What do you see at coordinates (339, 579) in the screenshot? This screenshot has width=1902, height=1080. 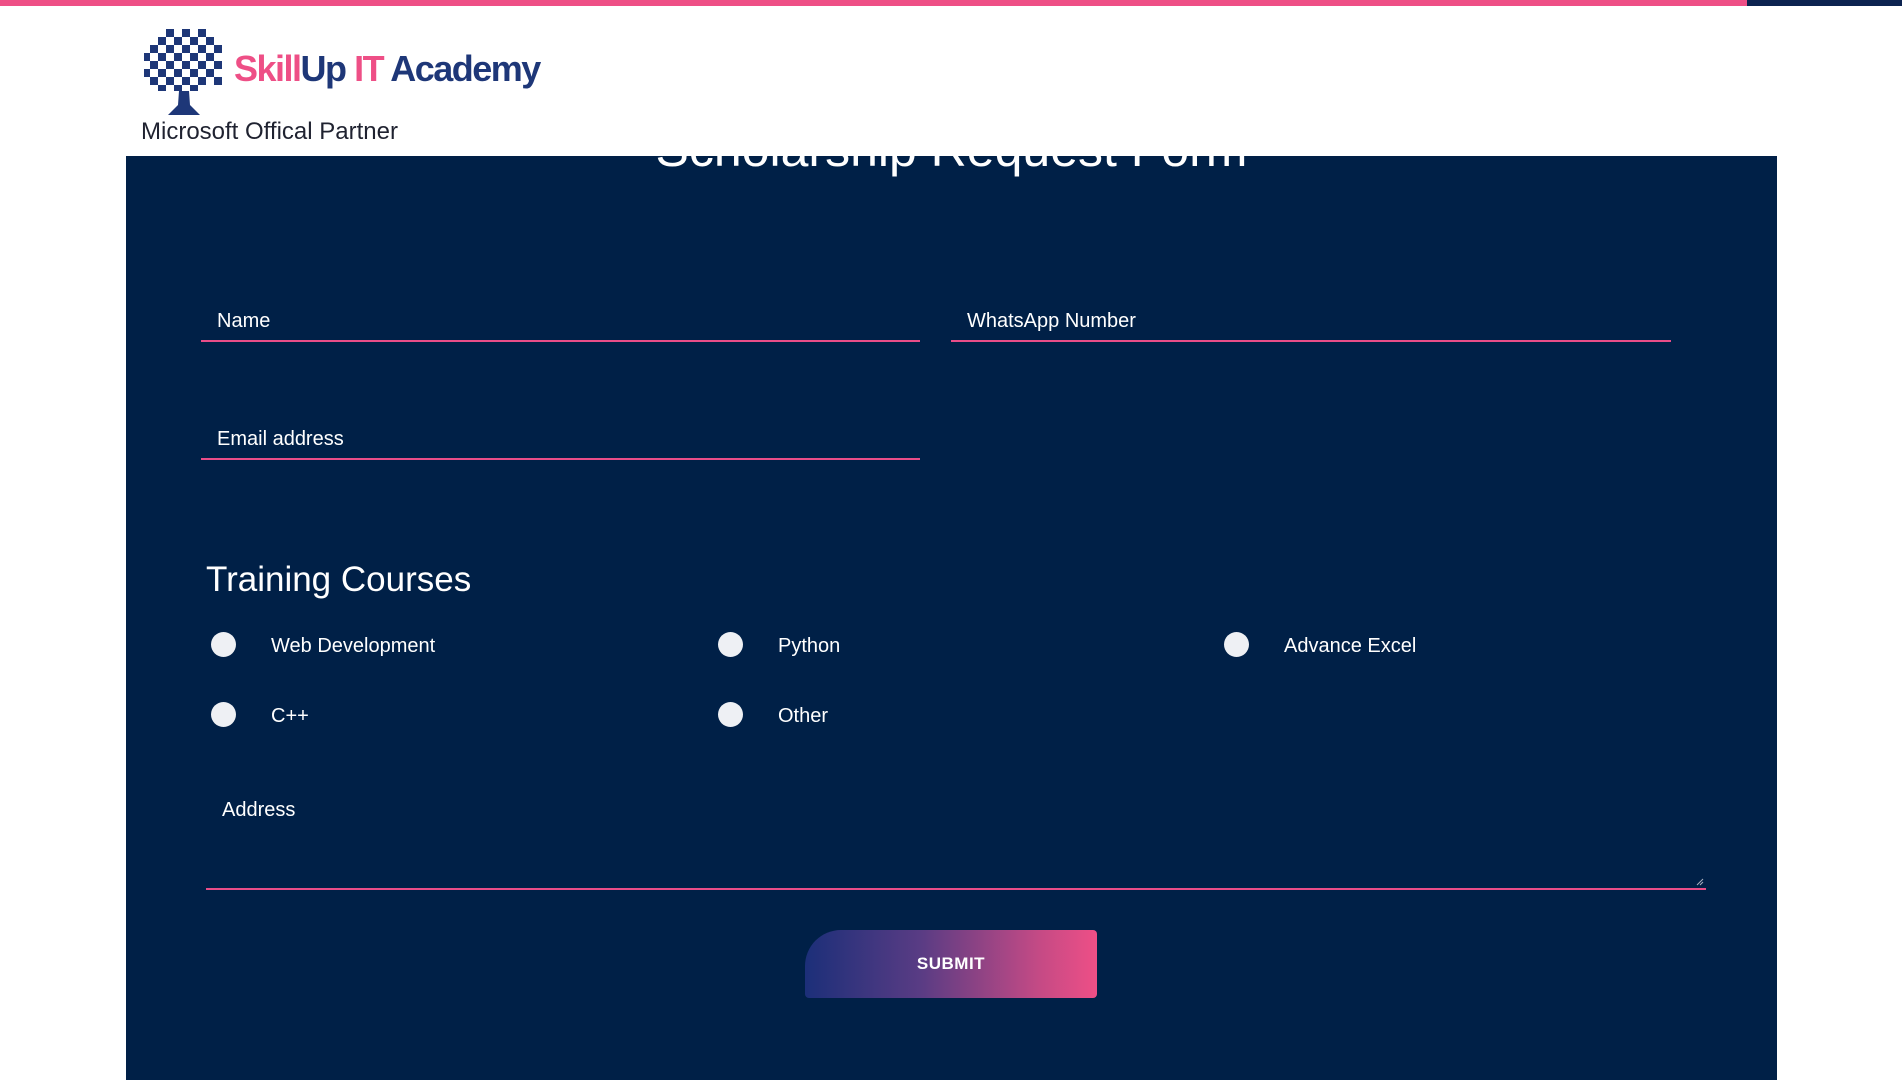 I see `training-courses-heading: Training Courses` at bounding box center [339, 579].